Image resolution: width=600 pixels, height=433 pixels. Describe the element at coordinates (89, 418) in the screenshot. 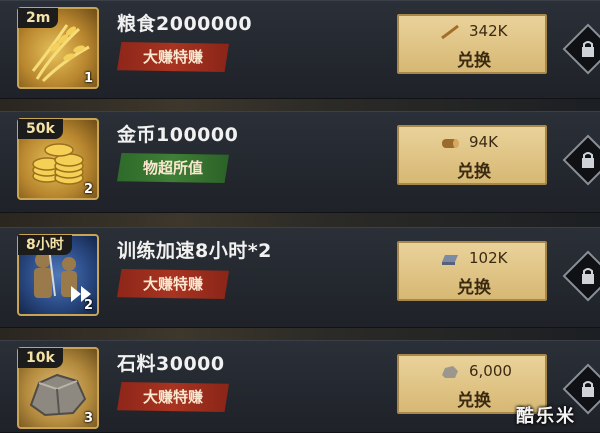

I see `item-count: 3` at that location.